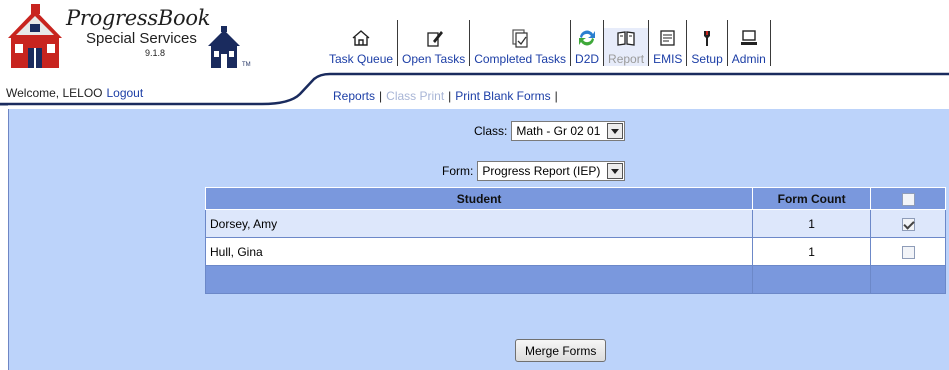 This screenshot has height=370, width=949. I want to click on subnav-print-blank-forms: Print Blank Forms, so click(502, 96).